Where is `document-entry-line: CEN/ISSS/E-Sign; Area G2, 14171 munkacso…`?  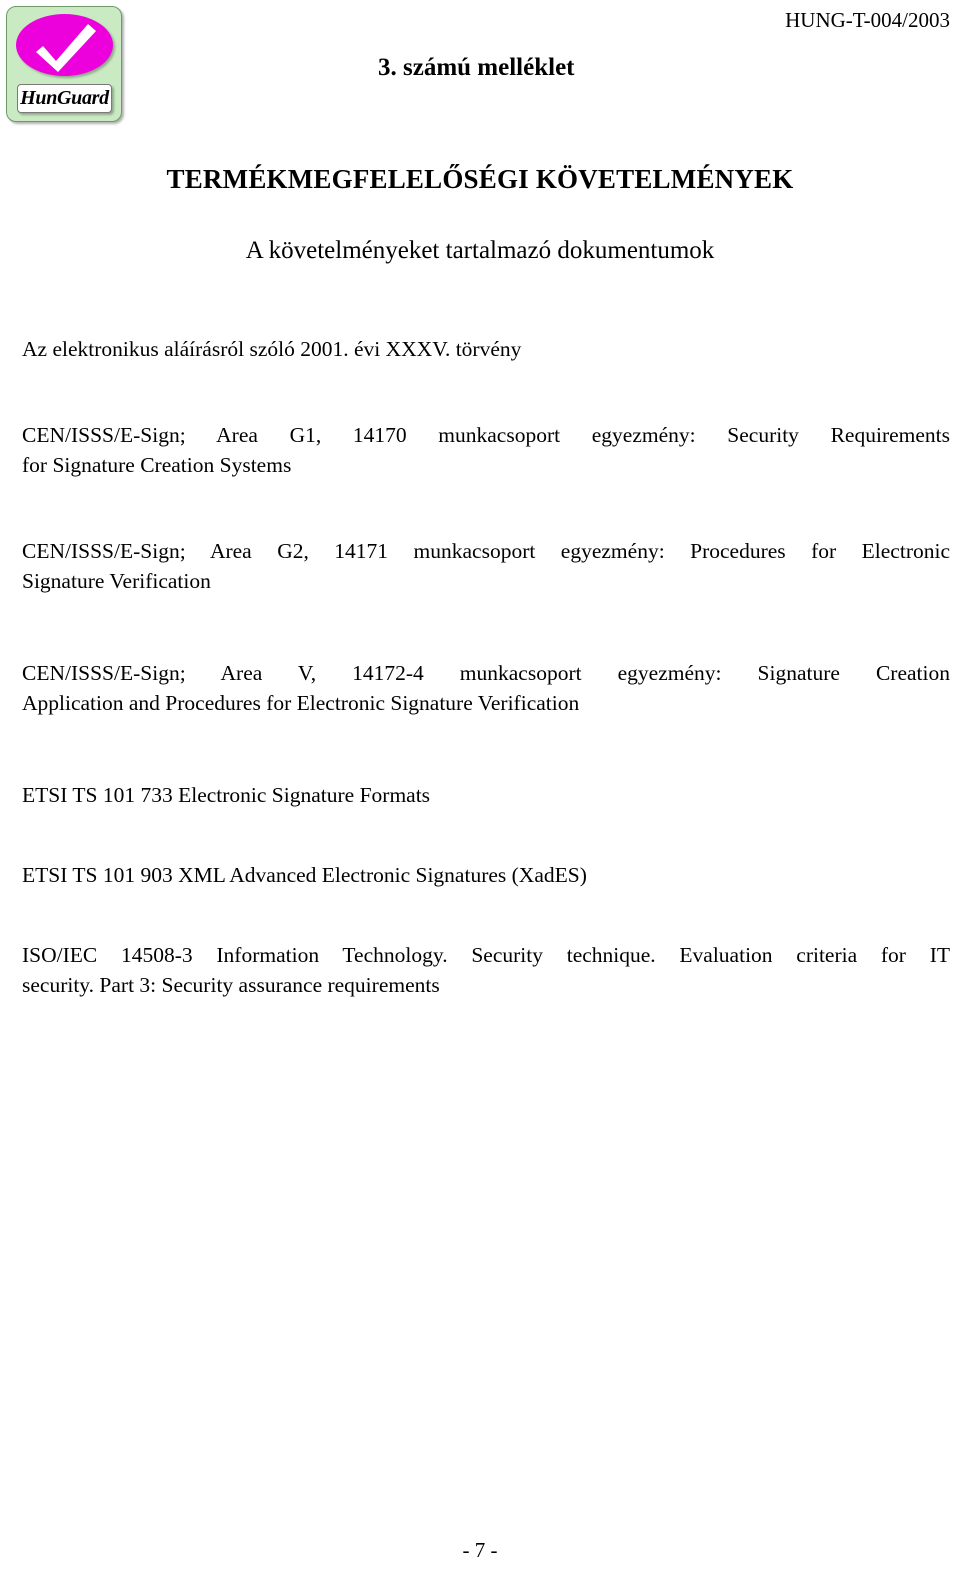
document-entry-line: CEN/ISSS/E-Sign; Area G2, 14171 munkacso… is located at coordinates (486, 551).